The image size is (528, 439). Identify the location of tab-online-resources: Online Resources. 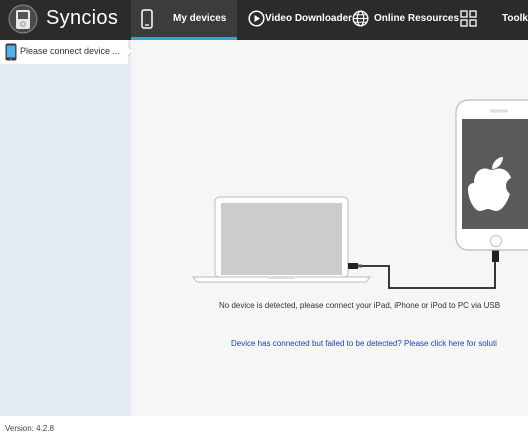
(404, 20).